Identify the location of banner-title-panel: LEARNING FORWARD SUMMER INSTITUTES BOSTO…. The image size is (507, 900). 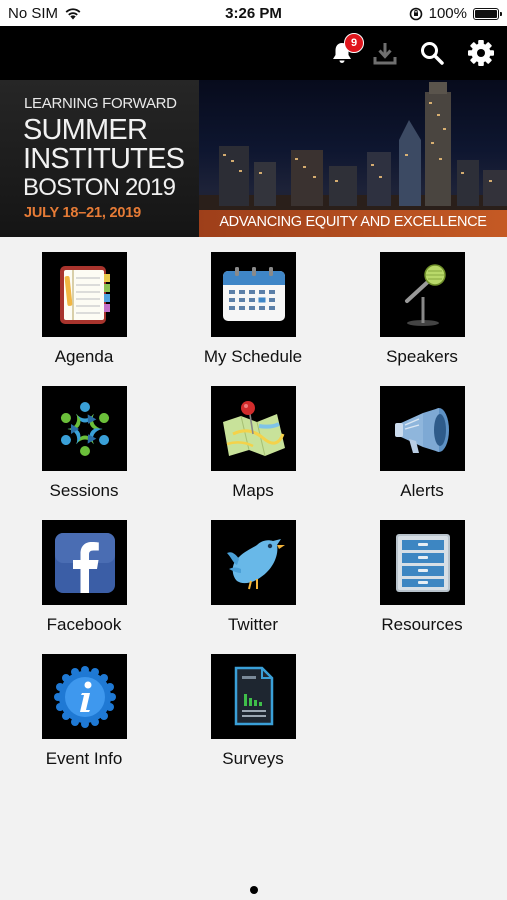
(99, 158).